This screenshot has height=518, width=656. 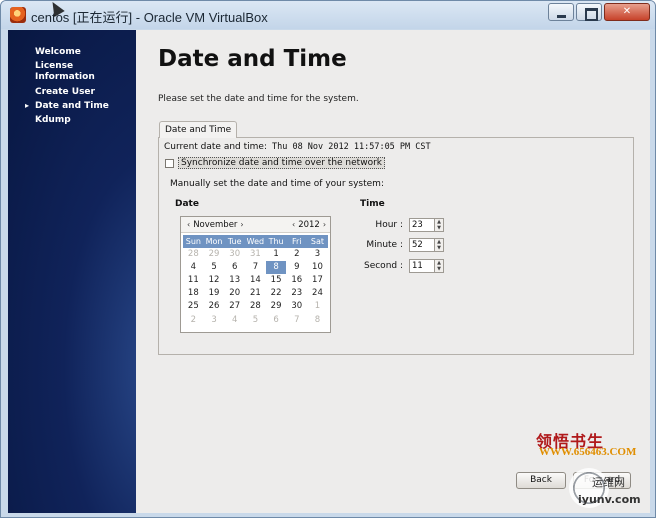 I want to click on weekday-header: Fri, so click(x=297, y=242).